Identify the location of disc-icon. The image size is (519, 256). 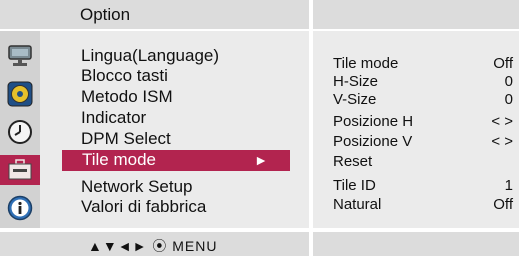
(20, 94).